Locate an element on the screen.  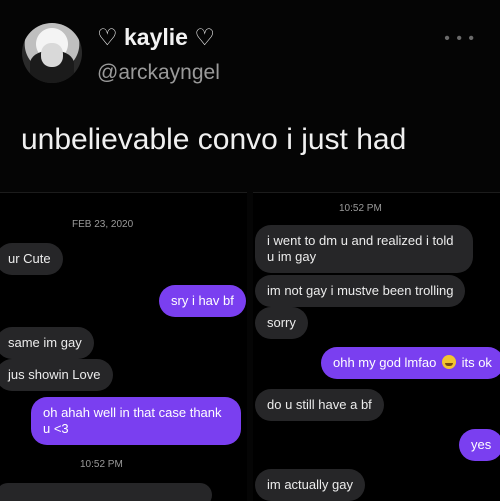
message-bubble-incoming: jus showin Love is located at coordinates (56, 375).